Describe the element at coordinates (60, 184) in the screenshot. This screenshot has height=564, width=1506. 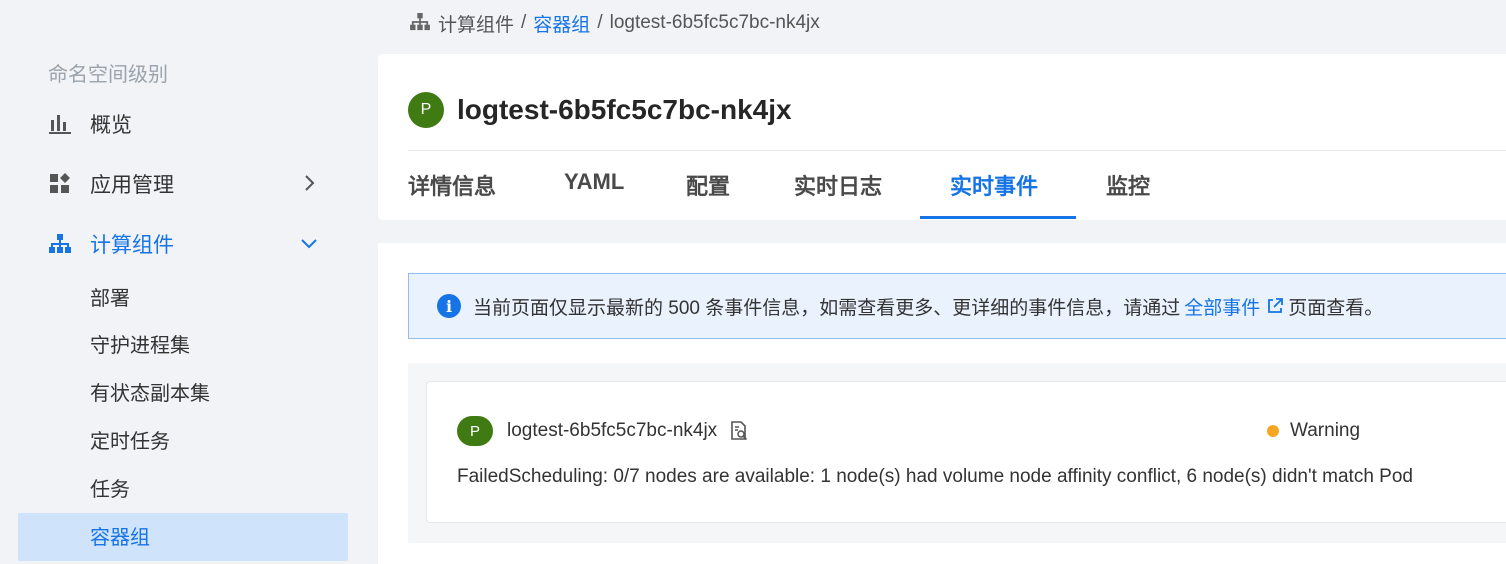
I see `apps-icon` at that location.